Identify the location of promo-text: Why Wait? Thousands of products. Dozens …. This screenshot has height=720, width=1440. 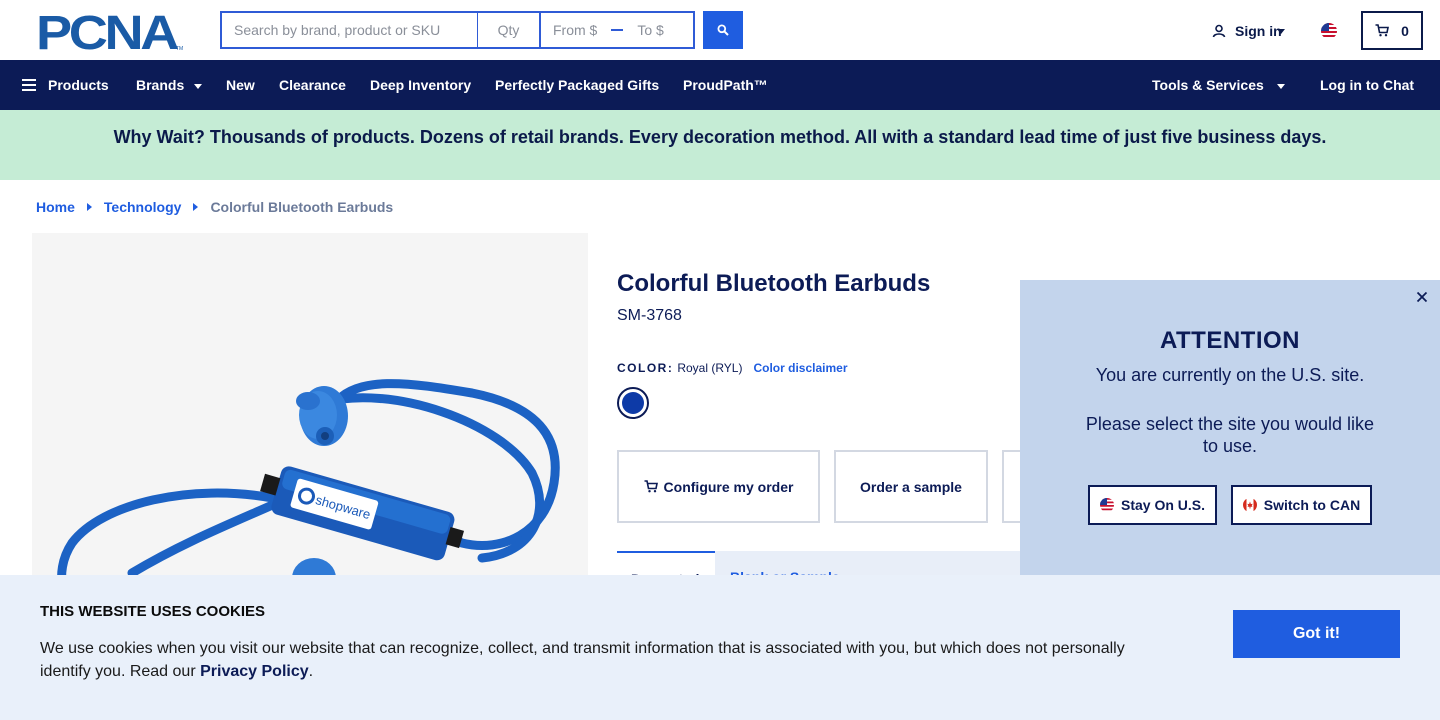
(720, 137).